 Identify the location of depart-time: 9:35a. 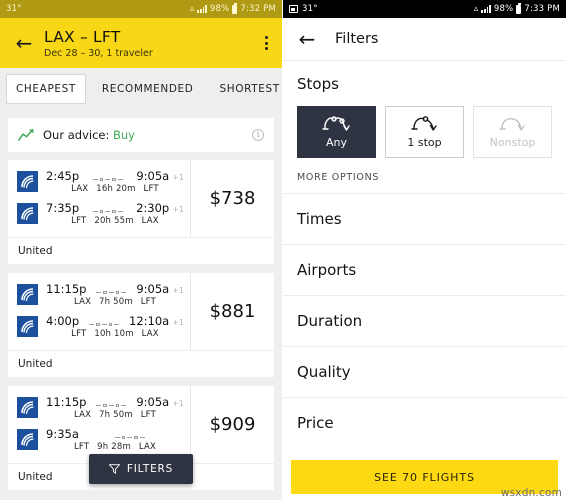
(62, 434).